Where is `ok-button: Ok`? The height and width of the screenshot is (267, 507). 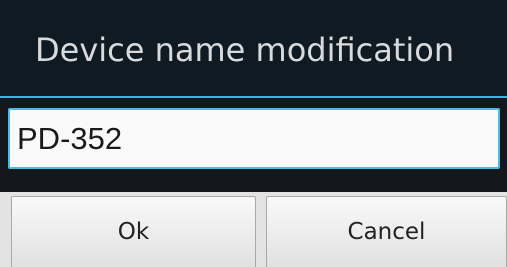
ok-button: Ok is located at coordinates (133, 231).